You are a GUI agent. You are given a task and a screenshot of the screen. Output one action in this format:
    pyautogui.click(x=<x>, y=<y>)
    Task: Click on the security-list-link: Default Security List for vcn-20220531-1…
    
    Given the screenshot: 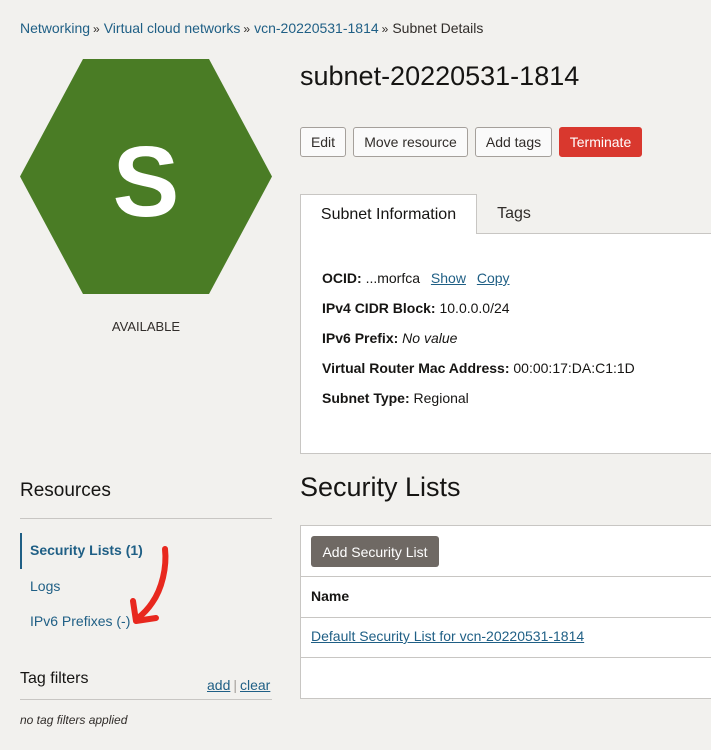 What is the action you would take?
    pyautogui.click(x=447, y=636)
    